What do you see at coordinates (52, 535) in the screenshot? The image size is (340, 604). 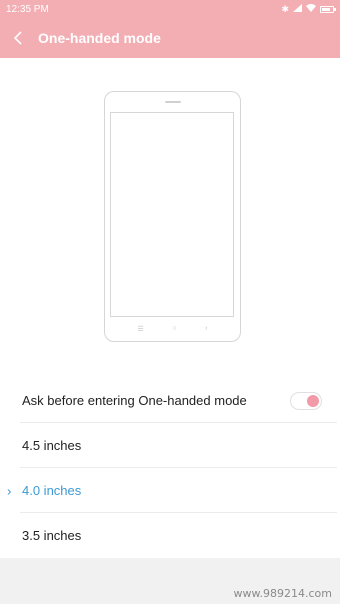 I see `size-option-label: 3.5 inches` at bounding box center [52, 535].